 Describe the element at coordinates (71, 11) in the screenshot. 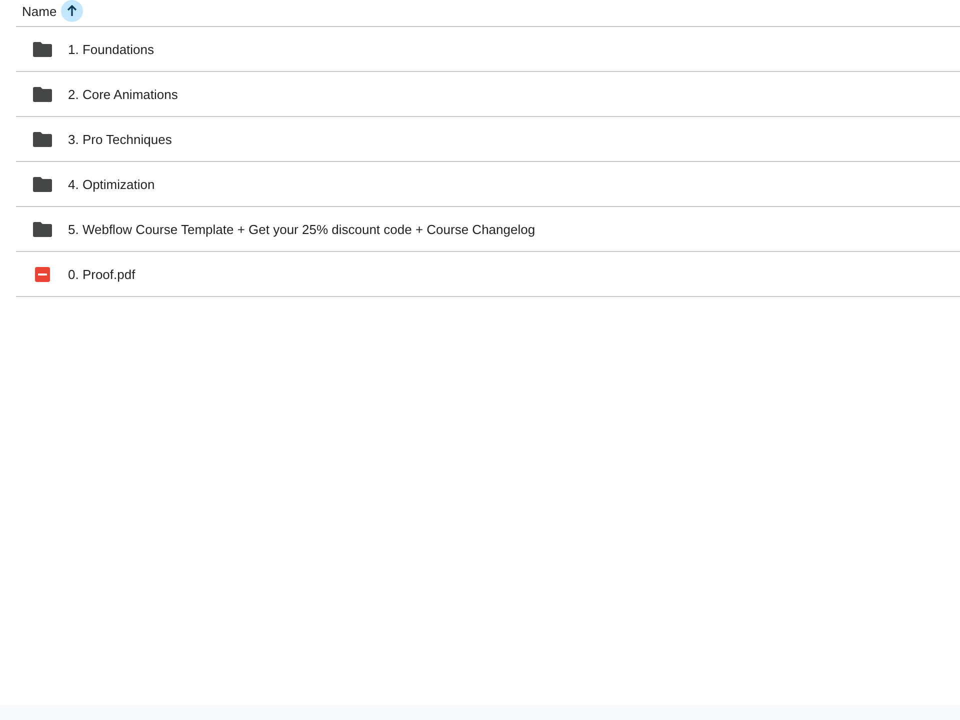

I see `sort-button` at that location.